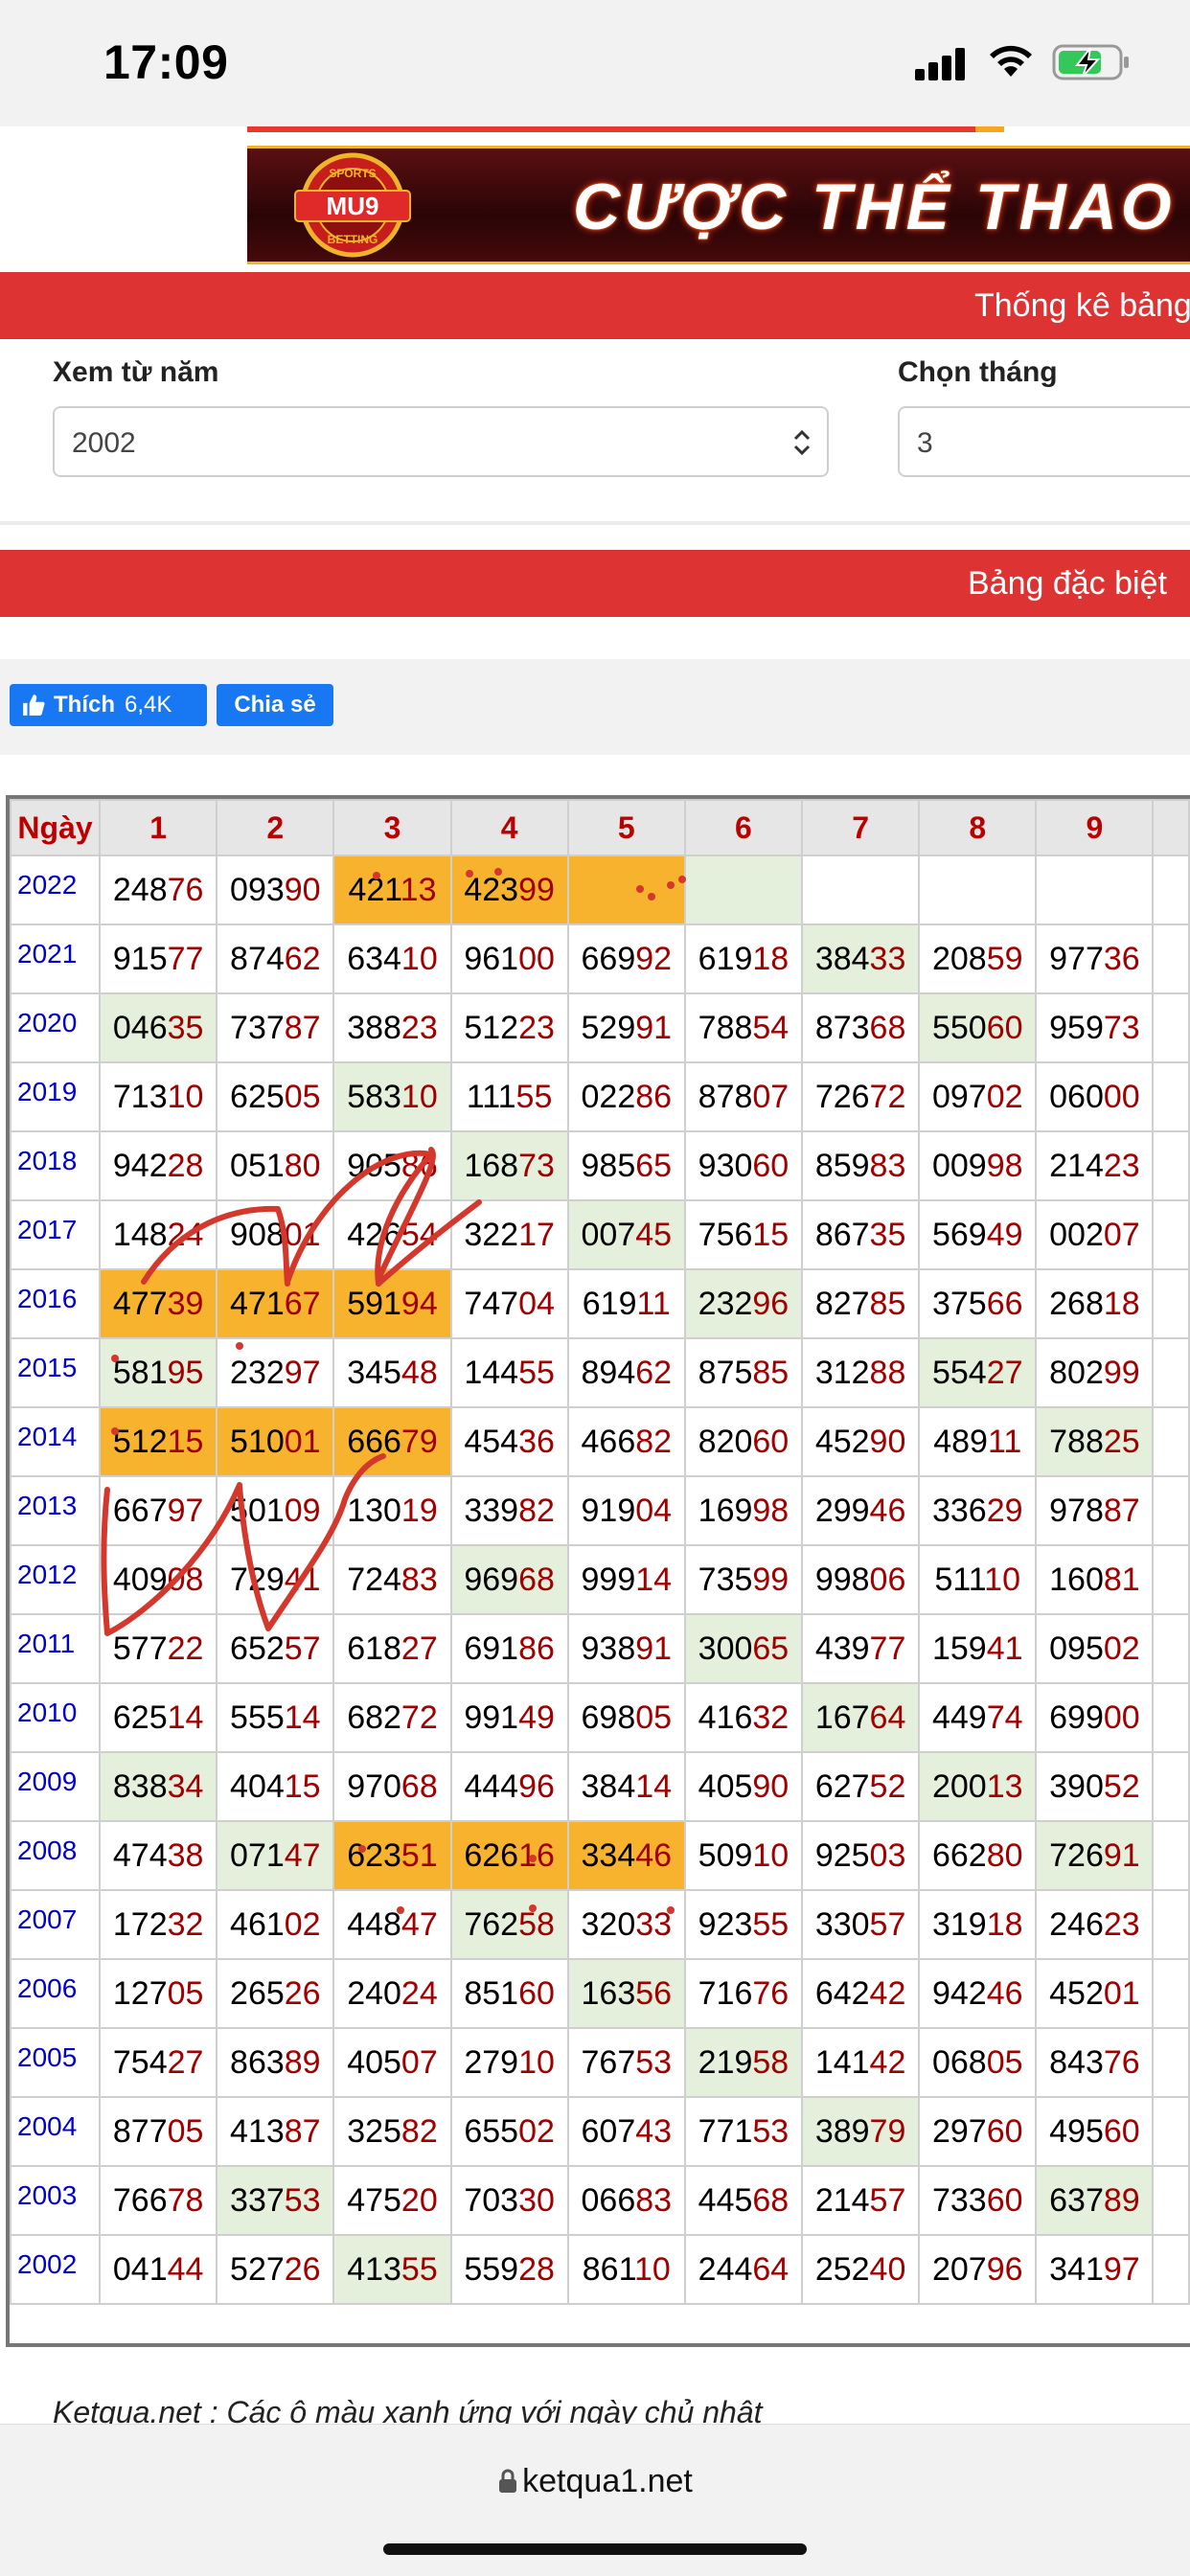 The image size is (1190, 2576). What do you see at coordinates (860, 2062) in the screenshot?
I see `result-number: 14142` at bounding box center [860, 2062].